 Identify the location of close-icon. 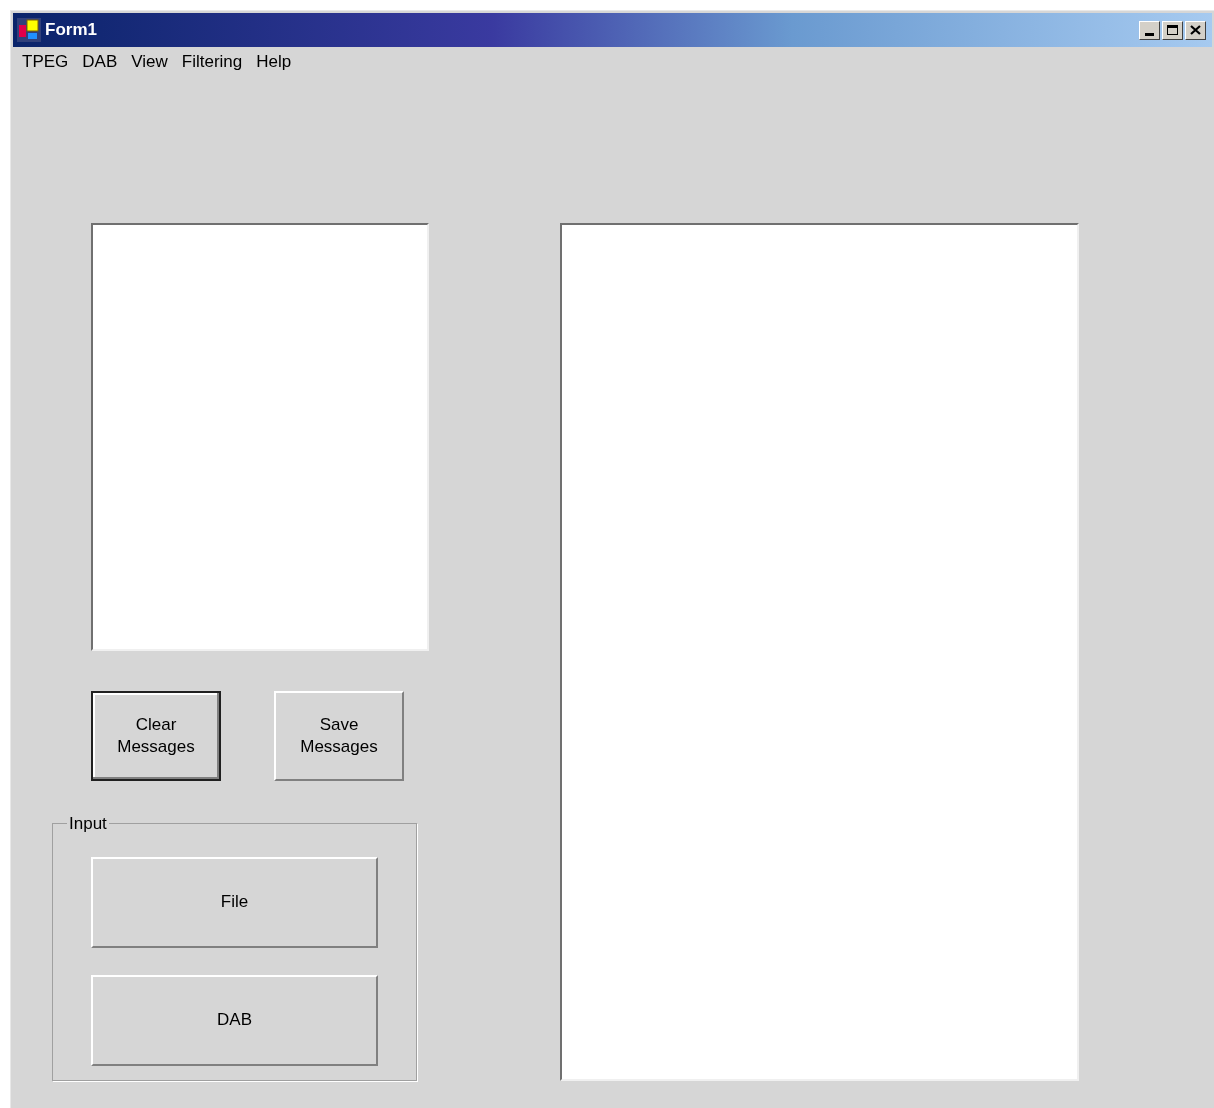
(1195, 30).